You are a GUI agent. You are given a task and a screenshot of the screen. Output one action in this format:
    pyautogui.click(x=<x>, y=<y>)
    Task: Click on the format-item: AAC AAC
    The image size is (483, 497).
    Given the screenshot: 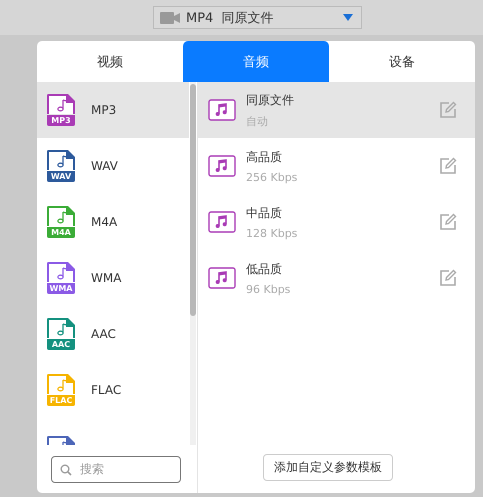 What is the action you would take?
    pyautogui.click(x=113, y=334)
    